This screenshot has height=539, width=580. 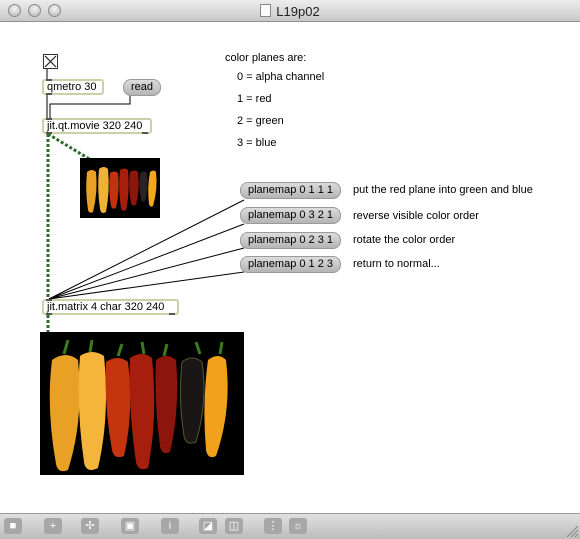 I want to click on add-icon: +, so click(x=53, y=526).